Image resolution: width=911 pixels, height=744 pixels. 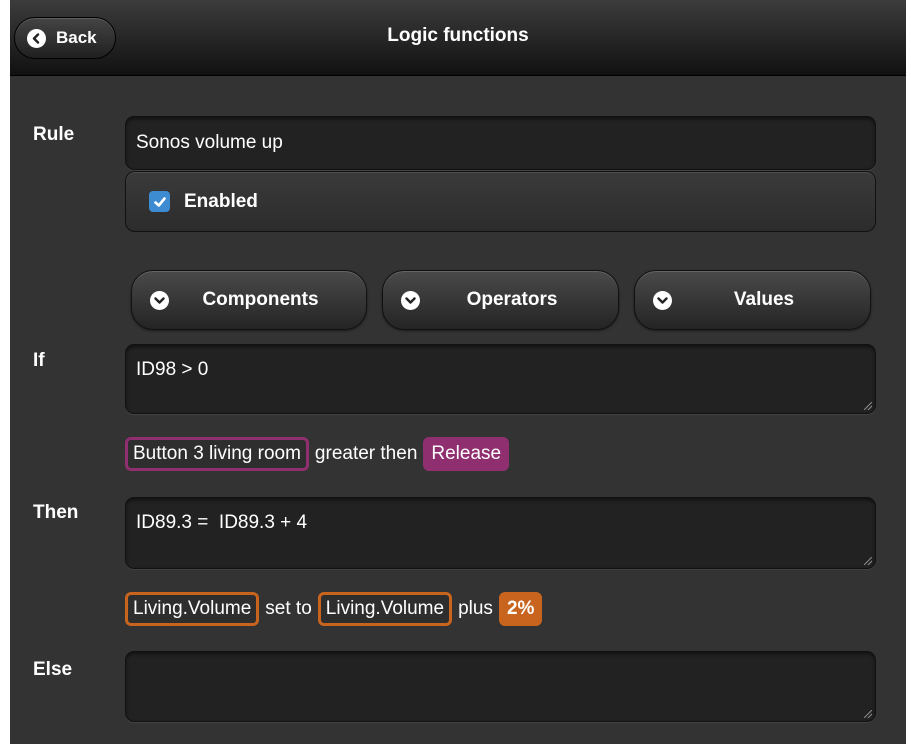 What do you see at coordinates (53, 669) in the screenshot?
I see `else-label: Else` at bounding box center [53, 669].